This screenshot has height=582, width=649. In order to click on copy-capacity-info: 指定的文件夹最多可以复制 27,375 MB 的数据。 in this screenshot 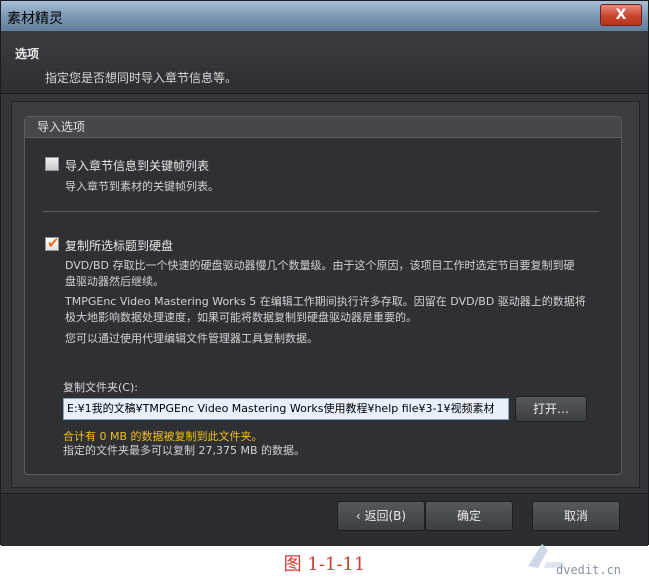, I will do `click(184, 450)`.